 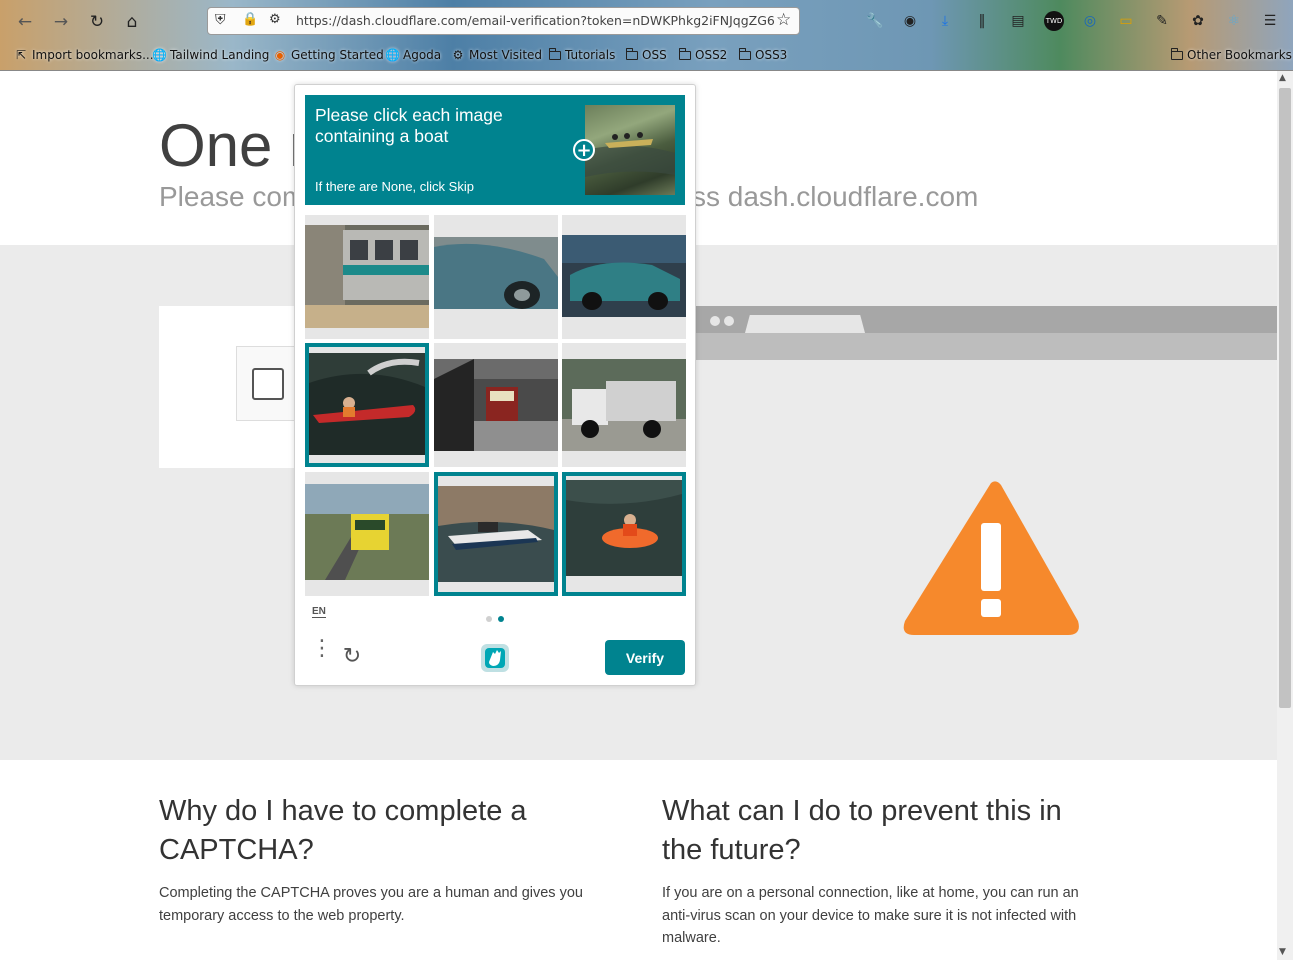 What do you see at coordinates (646, 55) in the screenshot?
I see `bookmark-oss: OSS` at bounding box center [646, 55].